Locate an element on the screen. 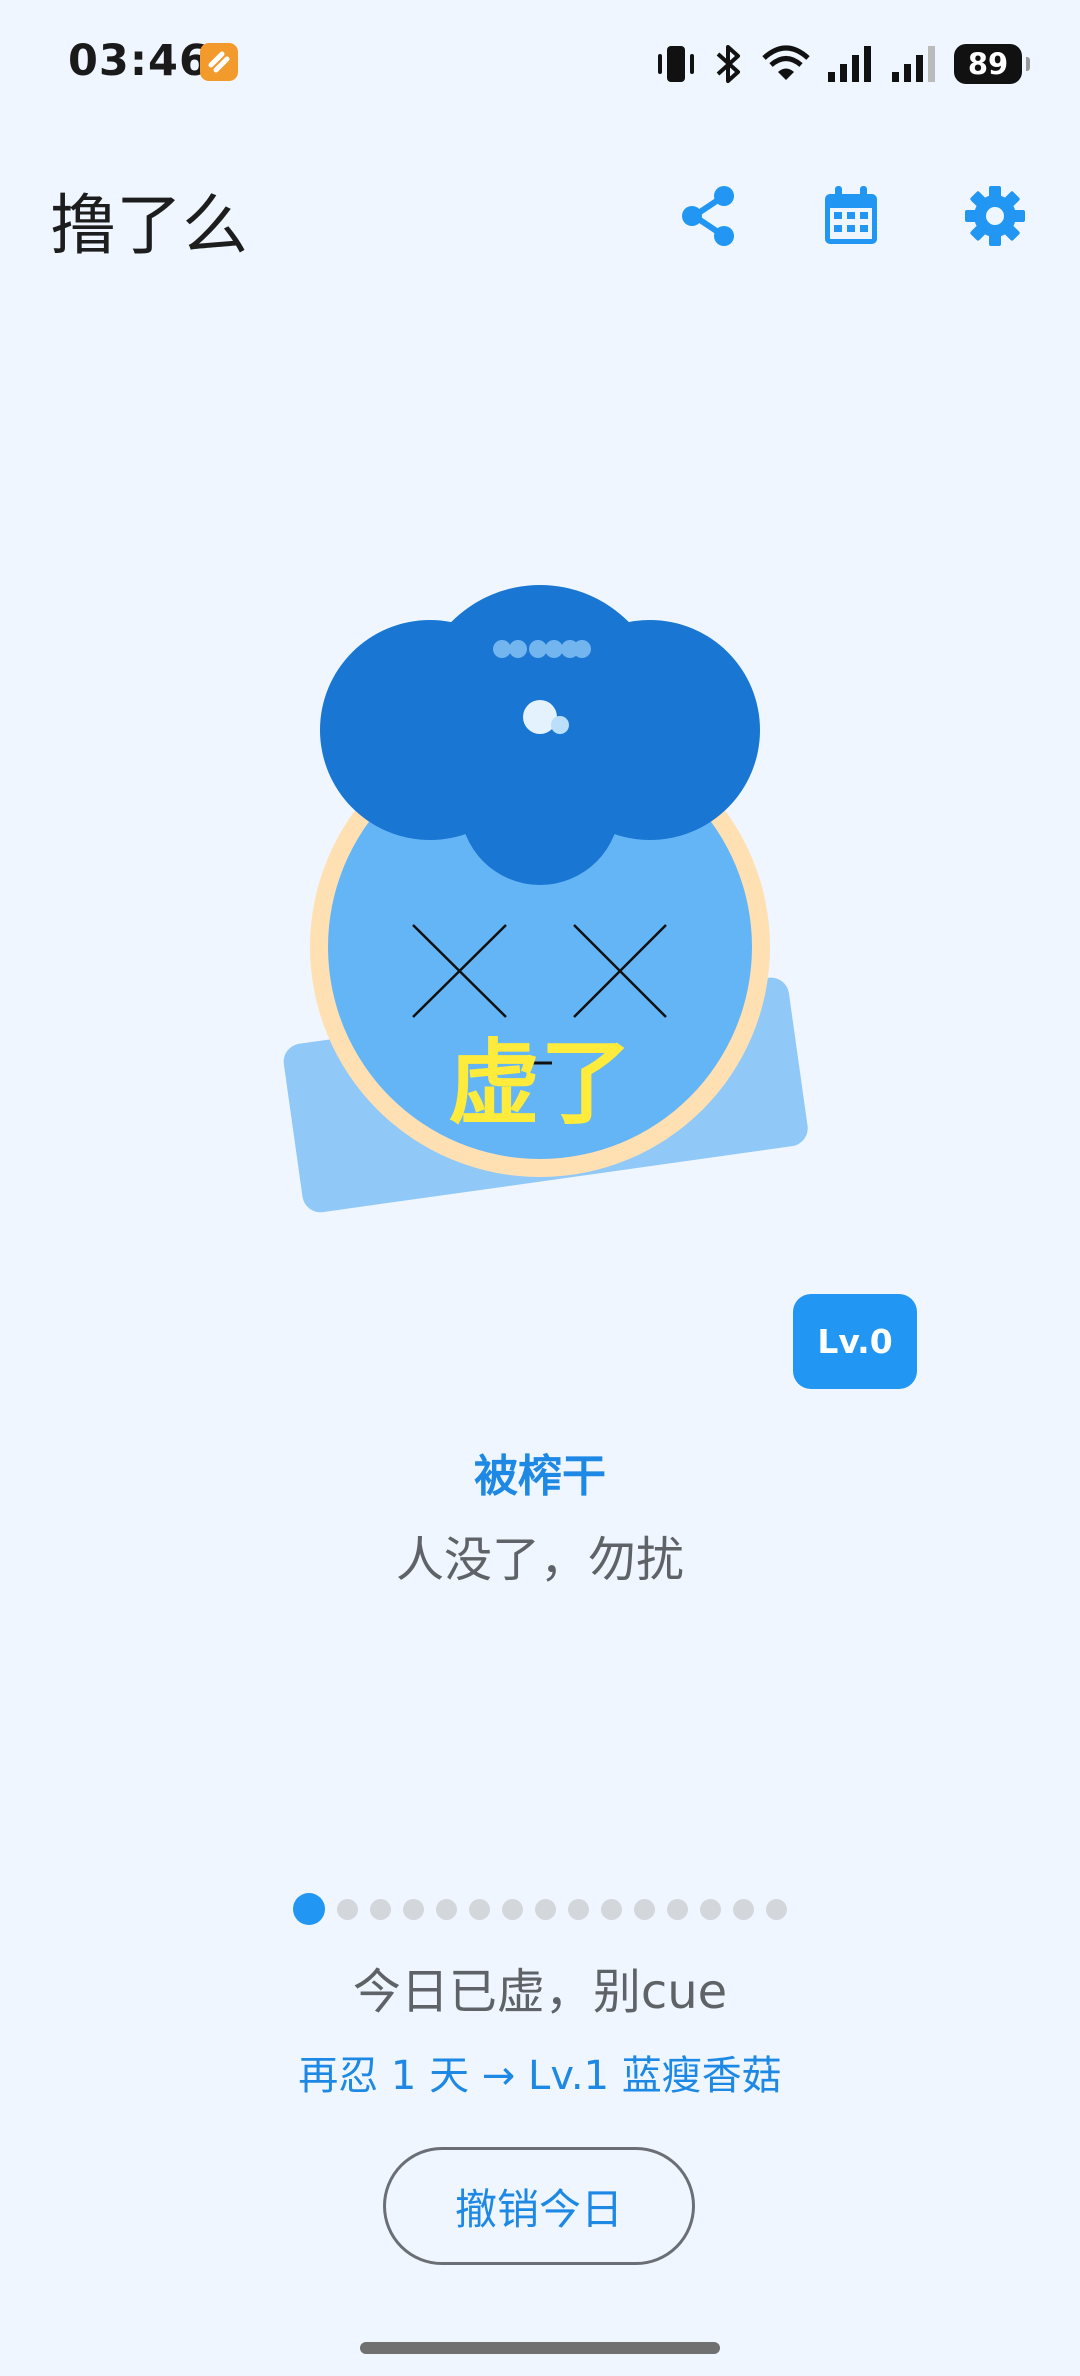 This screenshot has width=1080, height=2376. state-subtitle: 人没了，勿扰 is located at coordinates (539, 1560).